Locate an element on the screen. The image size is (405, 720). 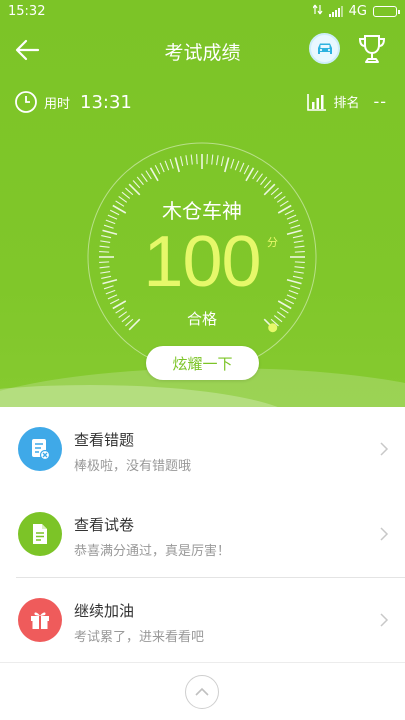
status-time: 15:32 is located at coordinates (27, 11).